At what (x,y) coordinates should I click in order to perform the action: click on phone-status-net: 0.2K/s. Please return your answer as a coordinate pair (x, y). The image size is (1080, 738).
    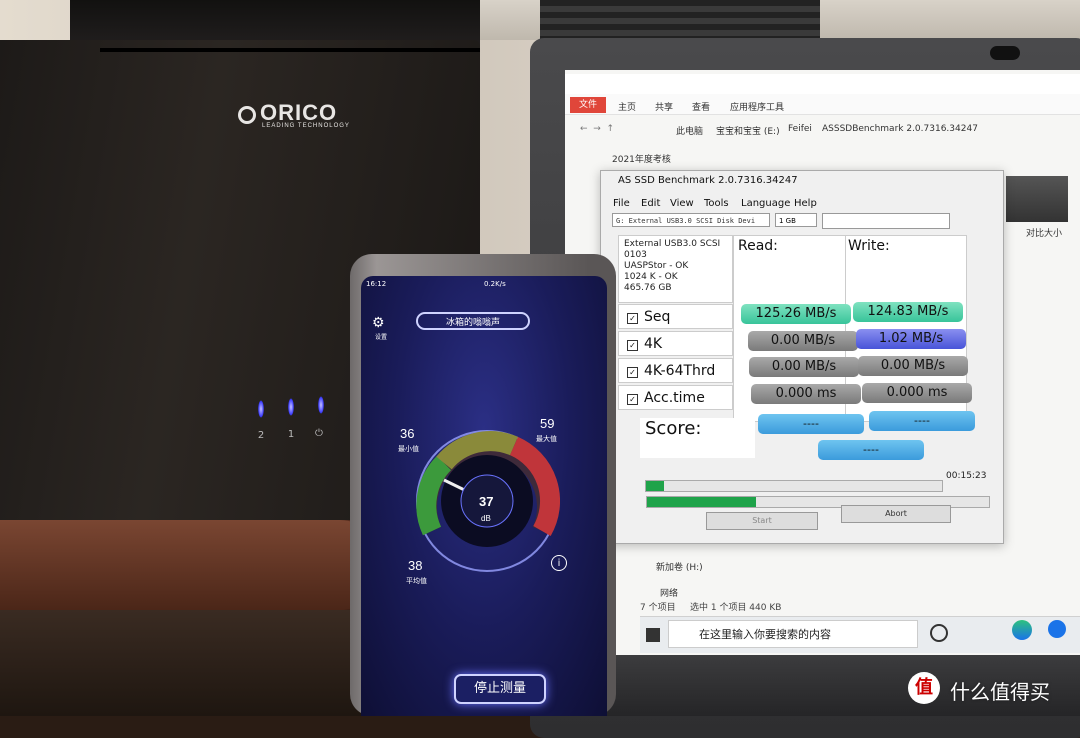
    Looking at the image, I should click on (495, 284).